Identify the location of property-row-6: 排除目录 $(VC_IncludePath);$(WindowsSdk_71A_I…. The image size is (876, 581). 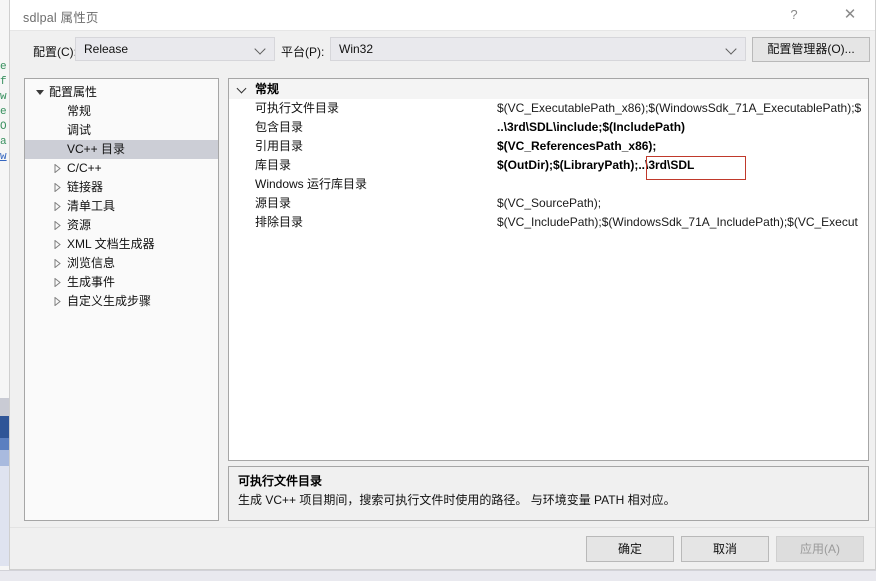
(548, 222).